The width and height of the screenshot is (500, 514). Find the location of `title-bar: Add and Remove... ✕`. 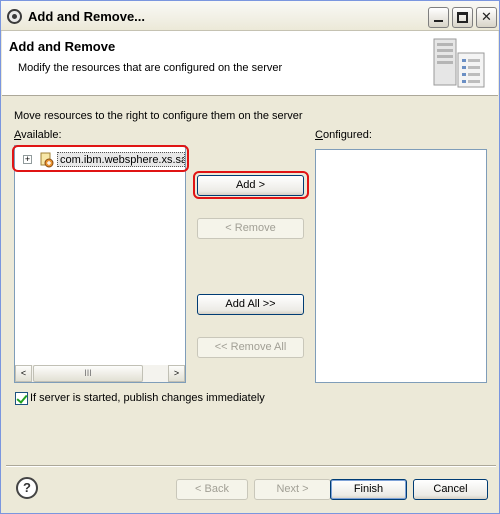

title-bar: Add and Remove... ✕ is located at coordinates (250, 16).